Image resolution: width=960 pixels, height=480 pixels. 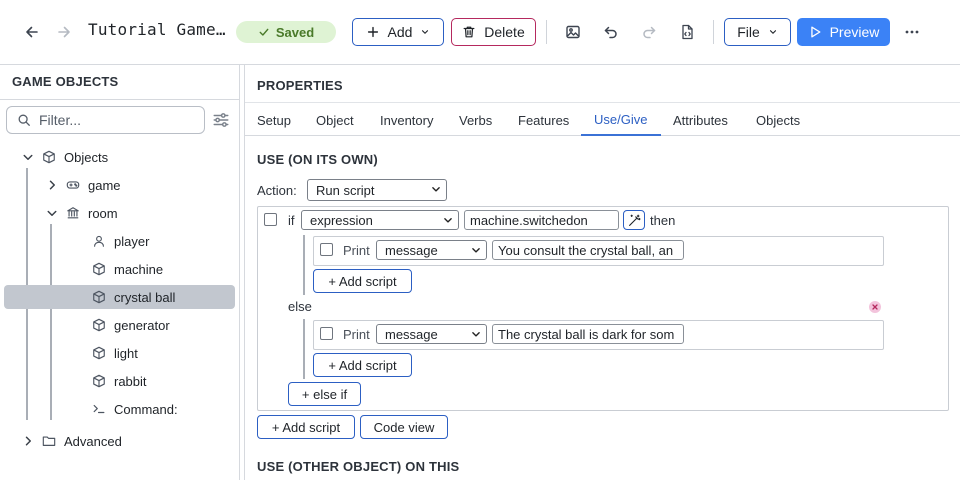 I want to click on redo-button, so click(x=649, y=32).